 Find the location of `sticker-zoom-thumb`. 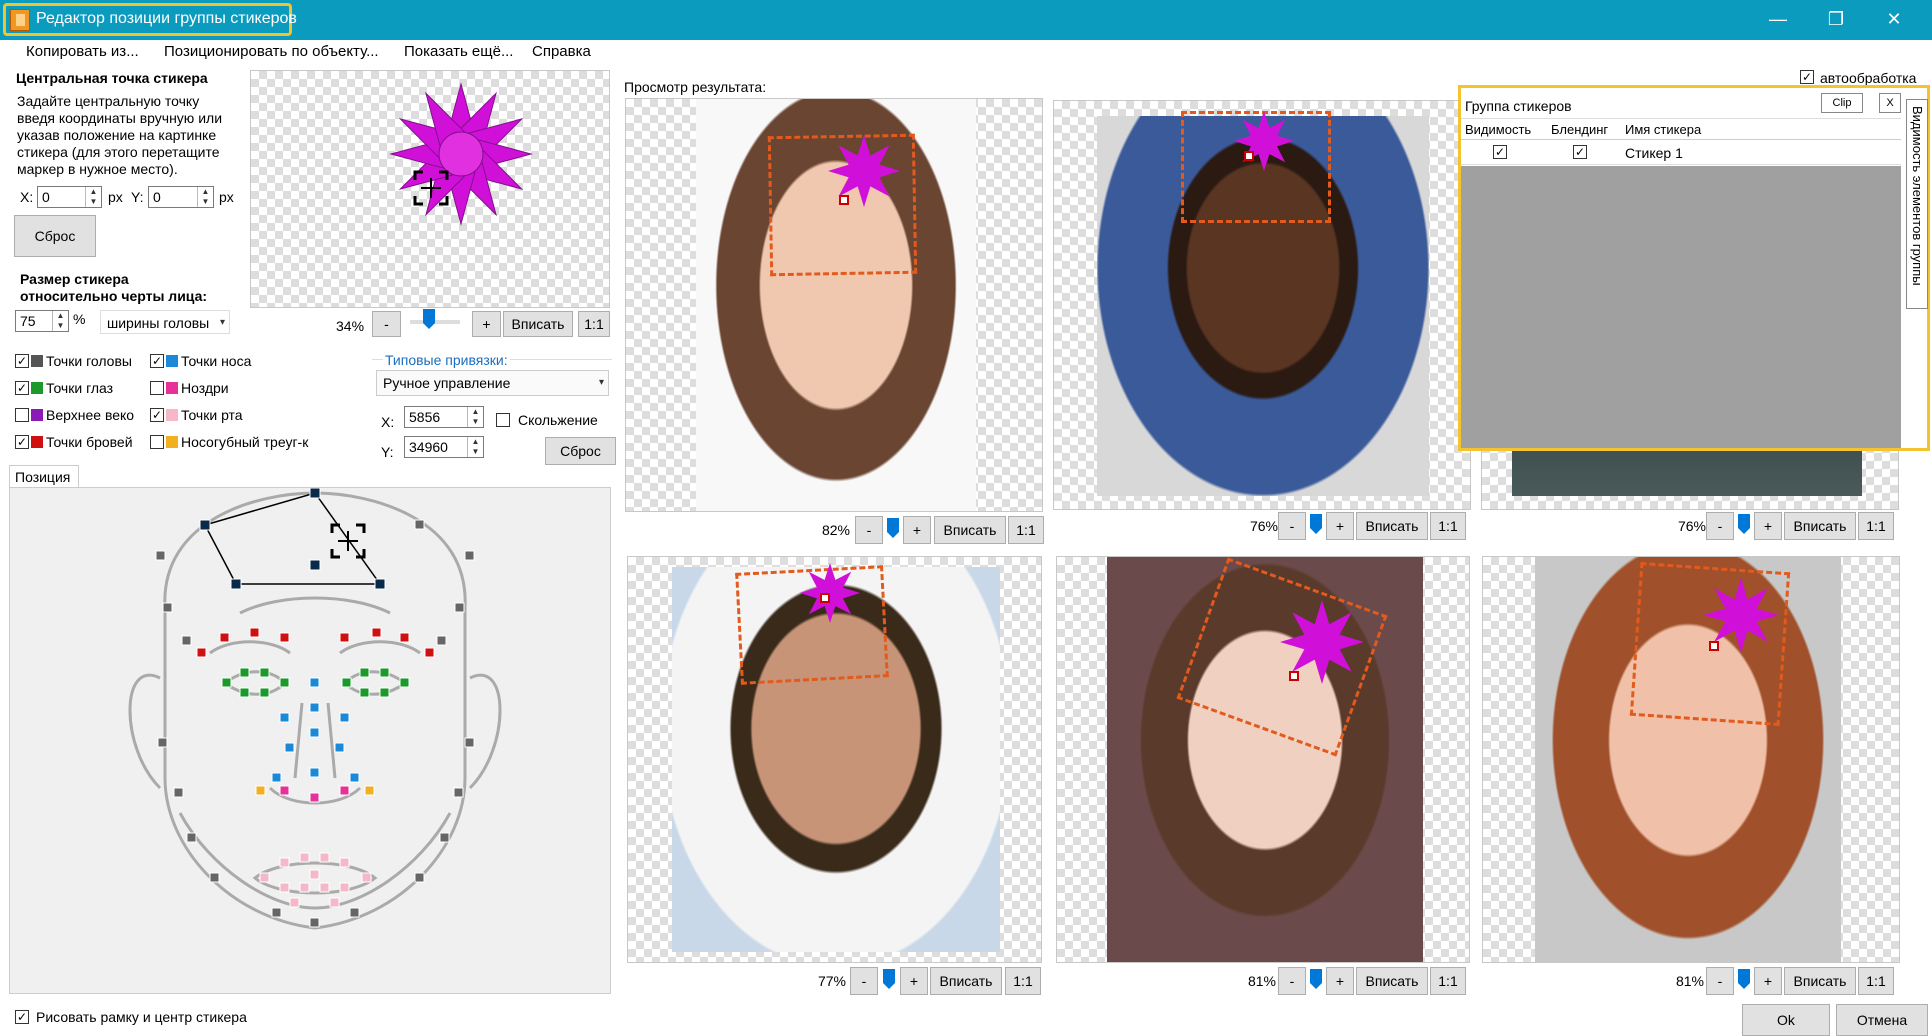

sticker-zoom-thumb is located at coordinates (429, 319).